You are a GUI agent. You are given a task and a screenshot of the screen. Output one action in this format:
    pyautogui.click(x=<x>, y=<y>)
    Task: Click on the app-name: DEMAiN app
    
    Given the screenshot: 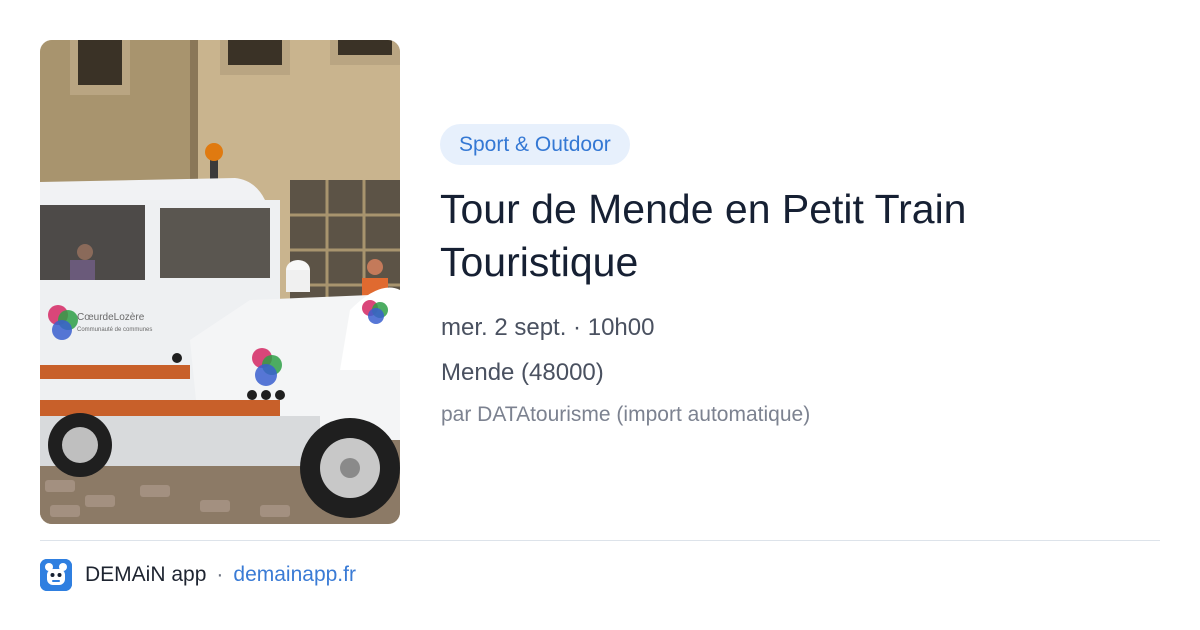 What is the action you would take?
    pyautogui.click(x=146, y=574)
    